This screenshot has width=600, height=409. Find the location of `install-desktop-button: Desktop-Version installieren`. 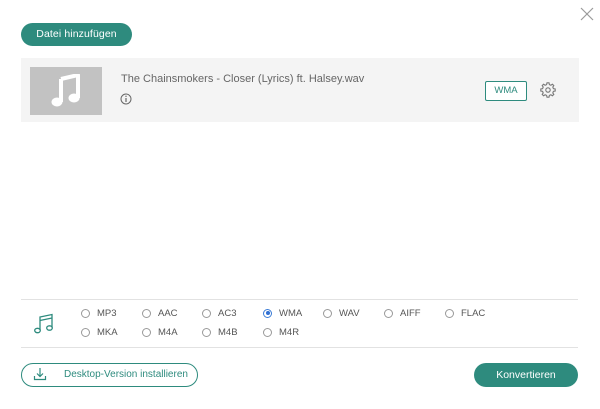

install-desktop-button: Desktop-Version installieren is located at coordinates (109, 375).